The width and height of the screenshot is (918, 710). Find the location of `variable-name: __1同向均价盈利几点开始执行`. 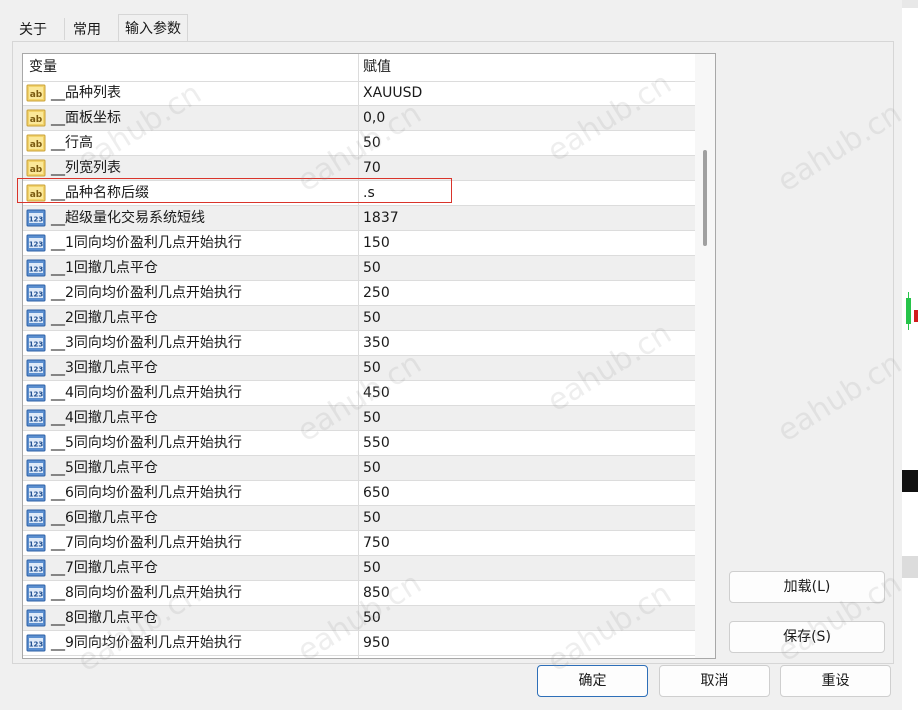

variable-name: __1同向均价盈利几点开始执行 is located at coordinates (146, 243).